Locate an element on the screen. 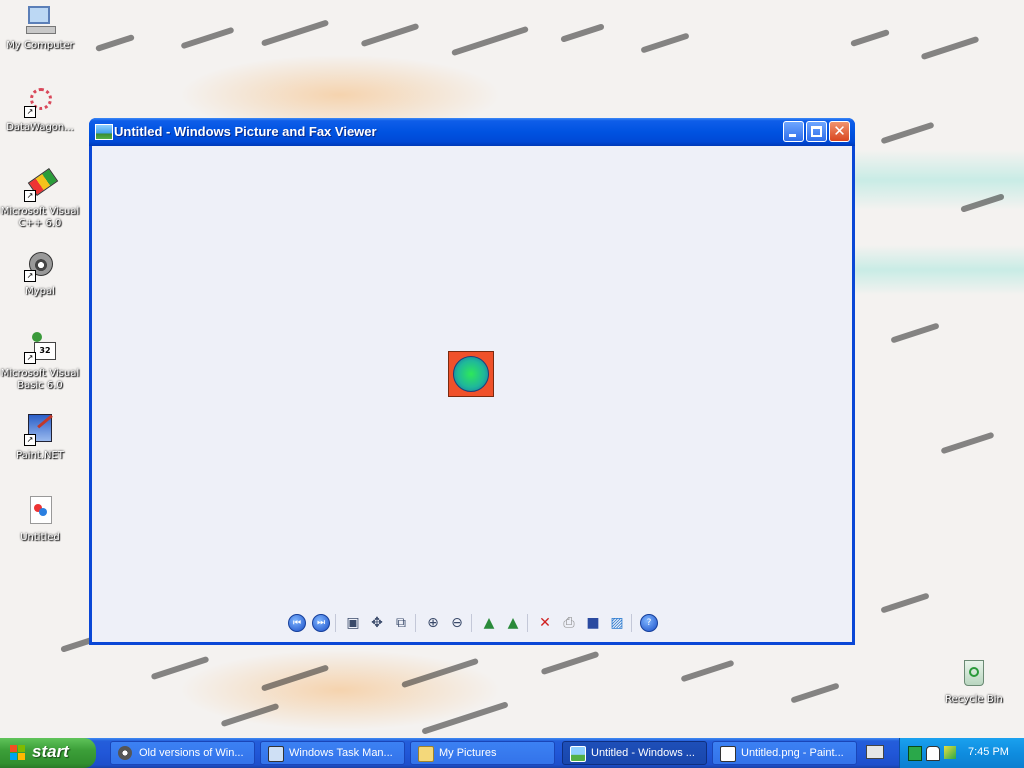  save-icon: ■ is located at coordinates (593, 623).